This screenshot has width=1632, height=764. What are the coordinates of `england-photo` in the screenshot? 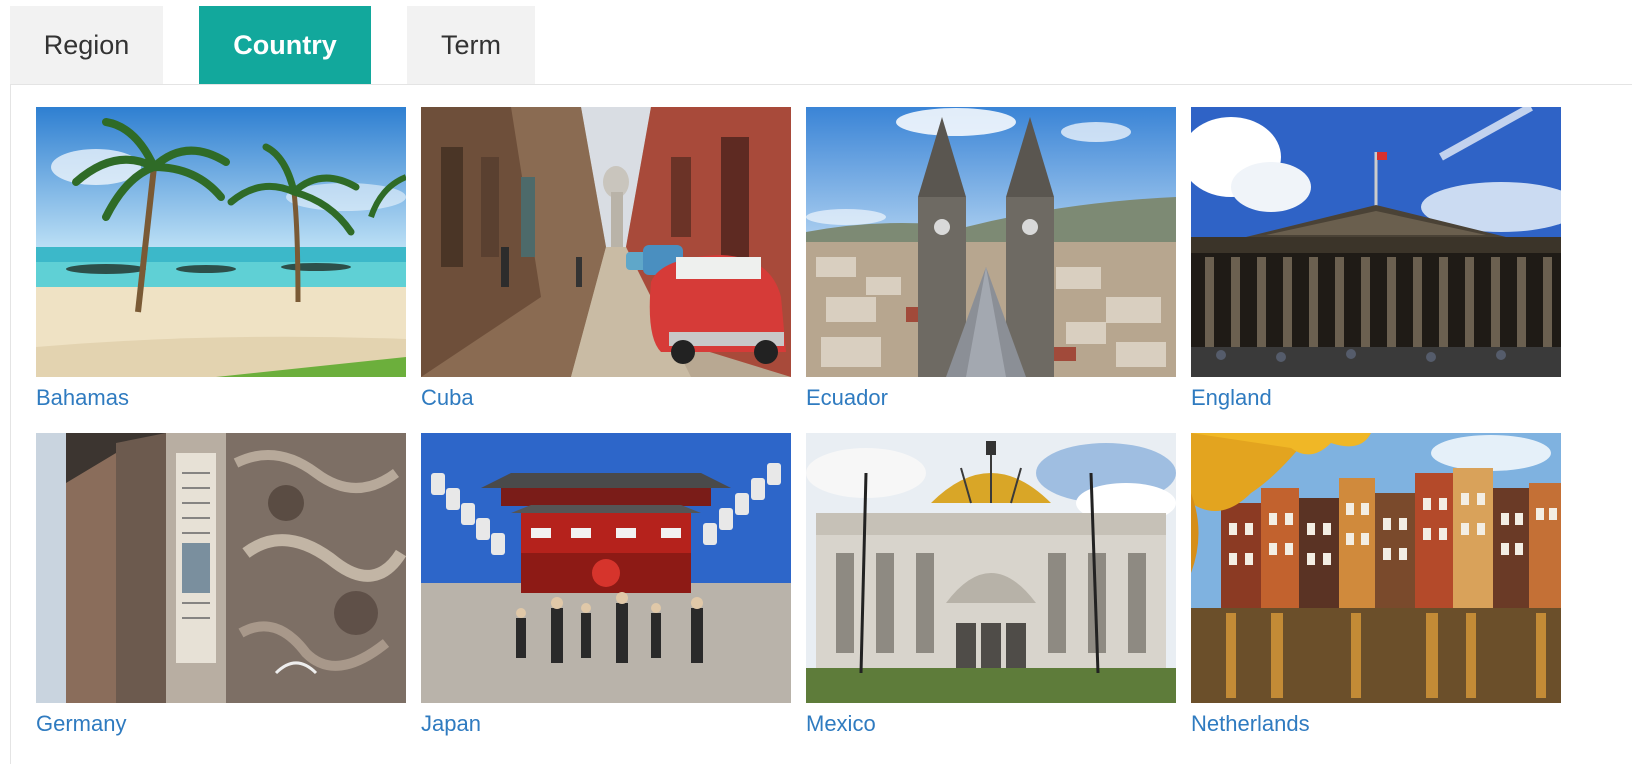 It's located at (1376, 242).